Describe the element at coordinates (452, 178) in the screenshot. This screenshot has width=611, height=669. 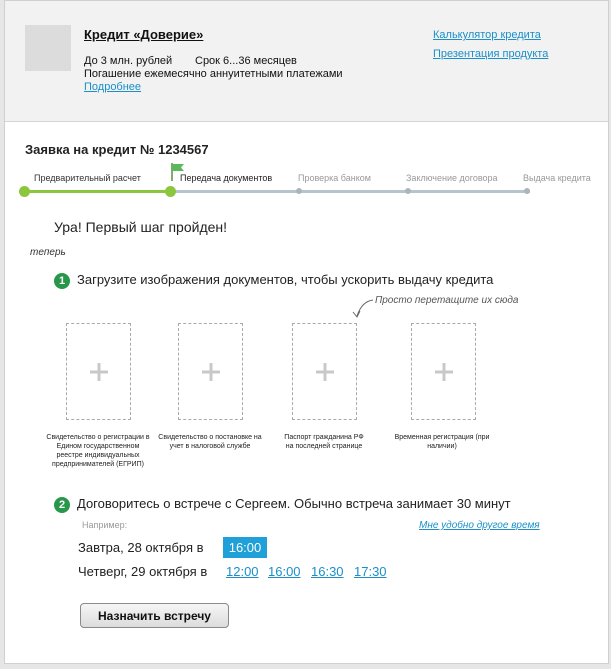
I see `step-label: Заключение договора` at that location.